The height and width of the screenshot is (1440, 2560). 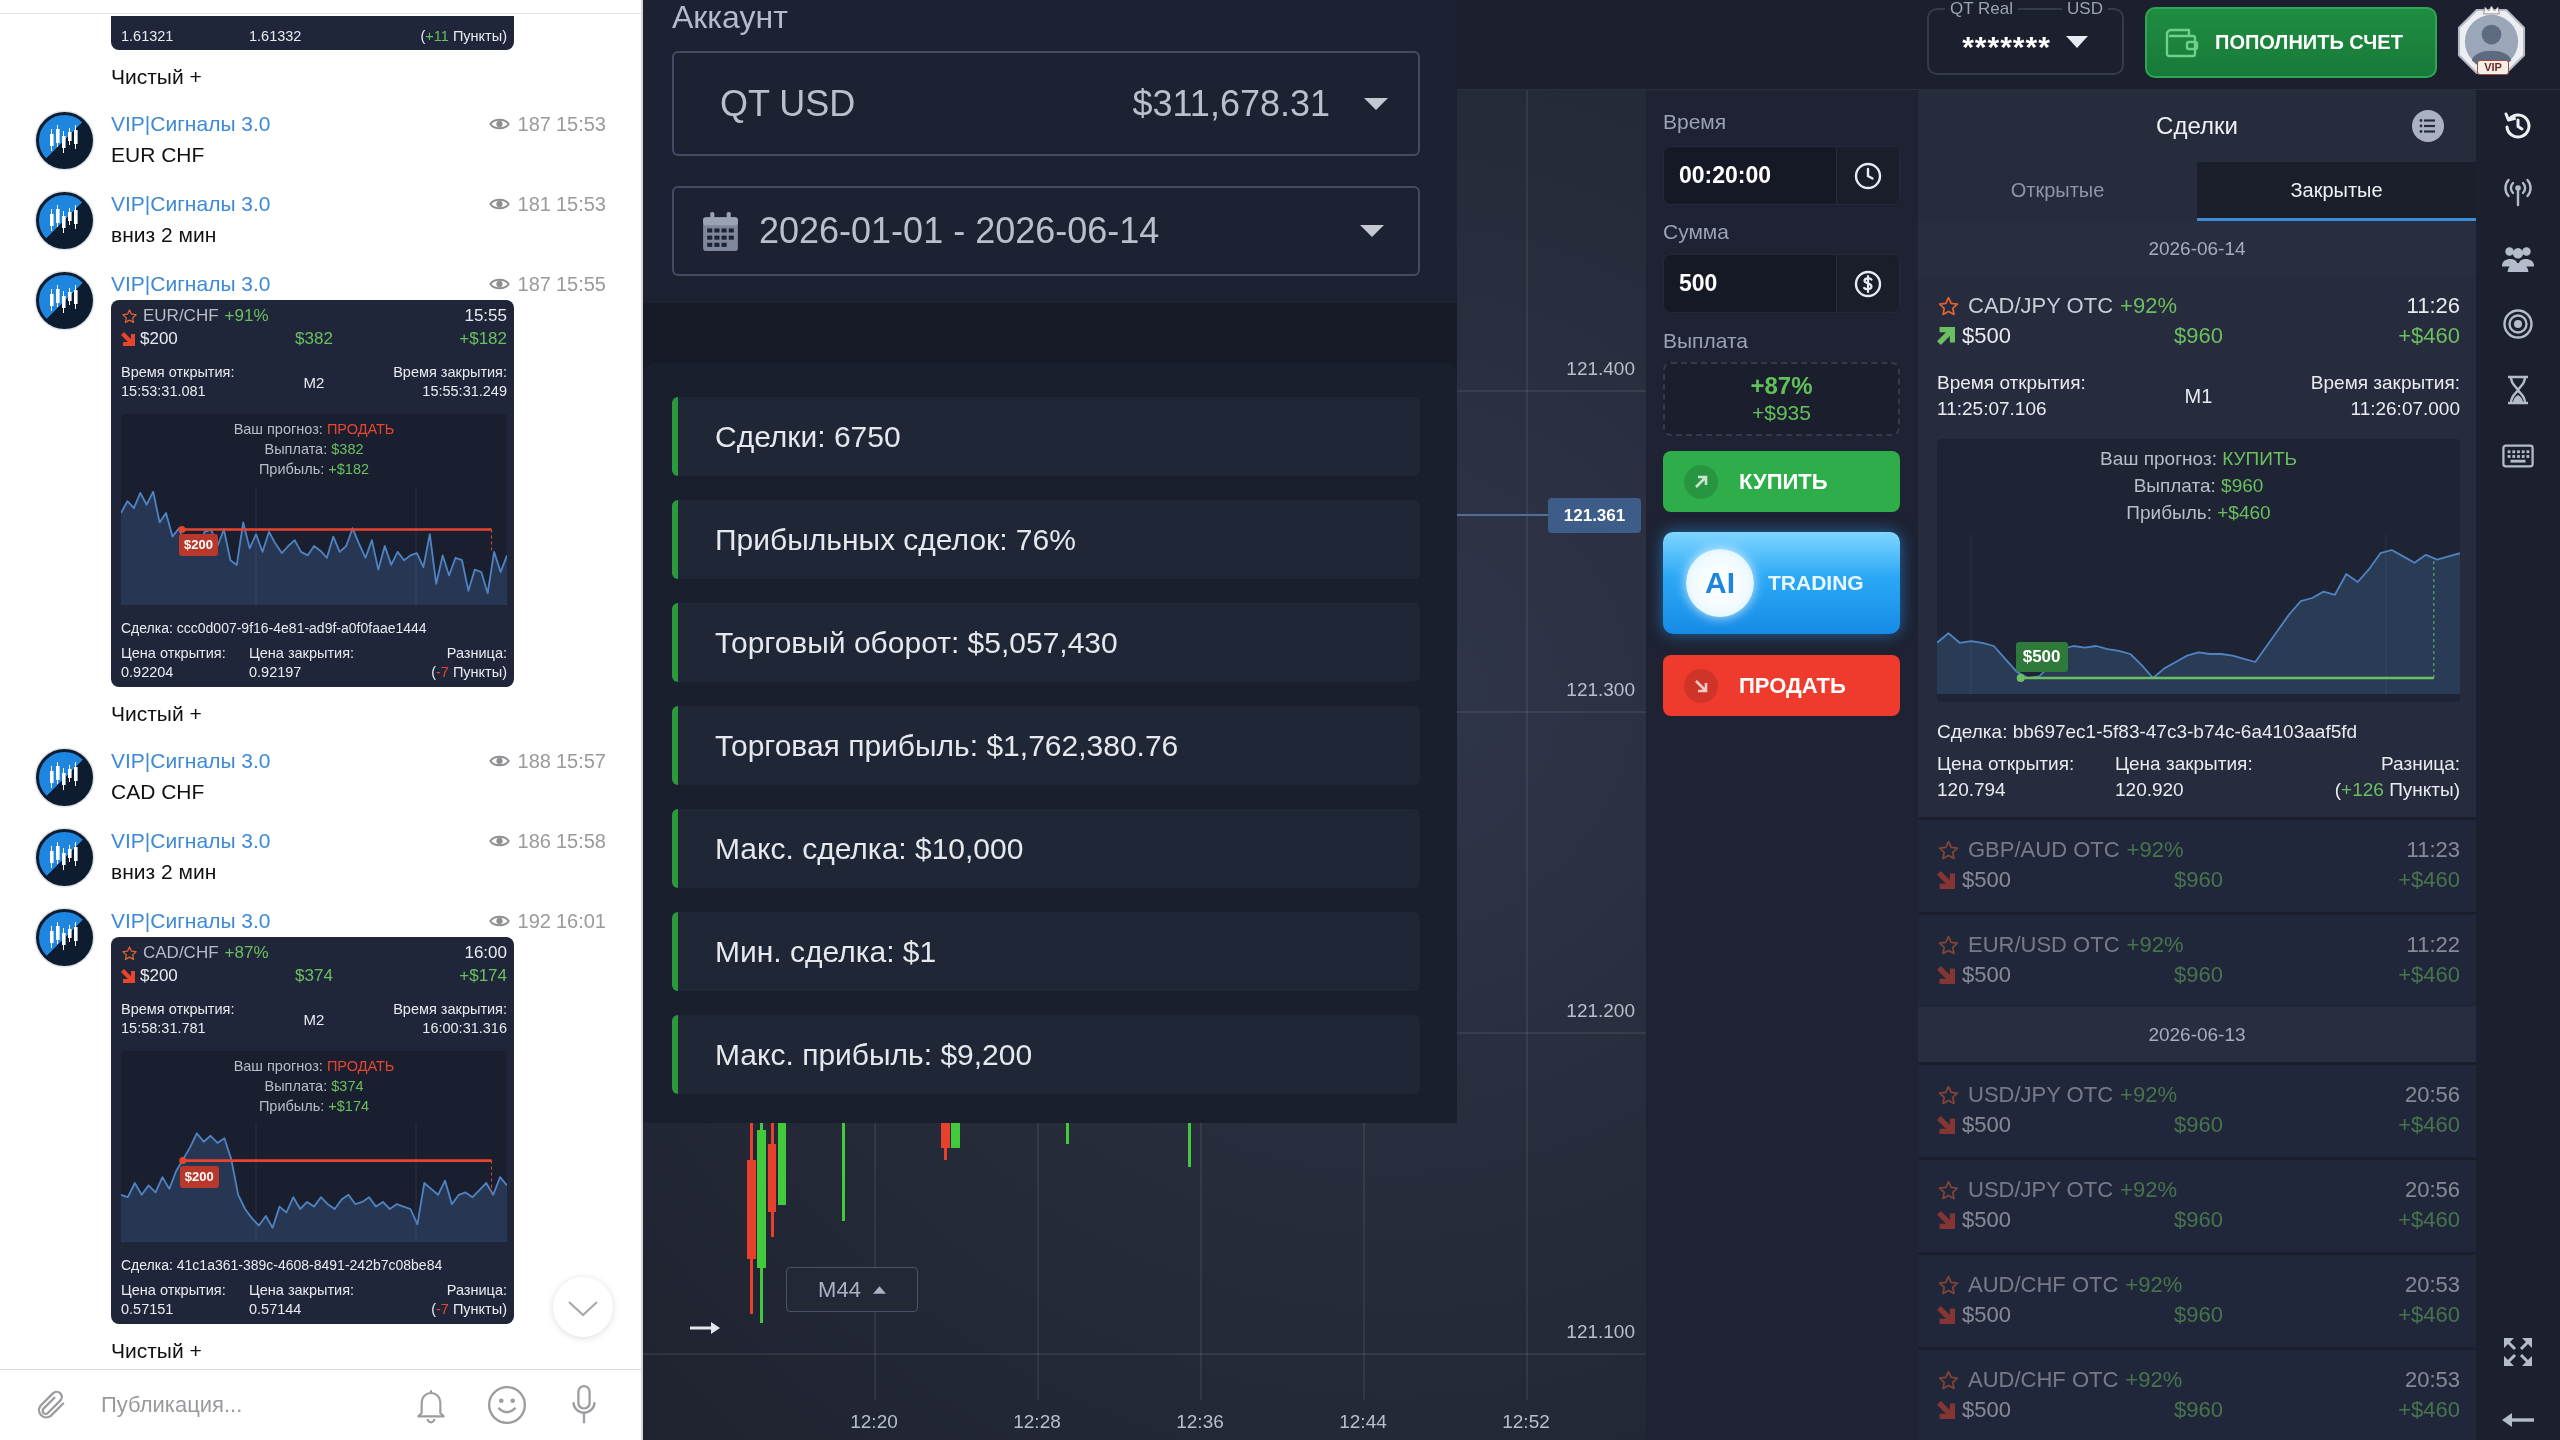 I want to click on vip-badge: VIP, so click(x=2493, y=67).